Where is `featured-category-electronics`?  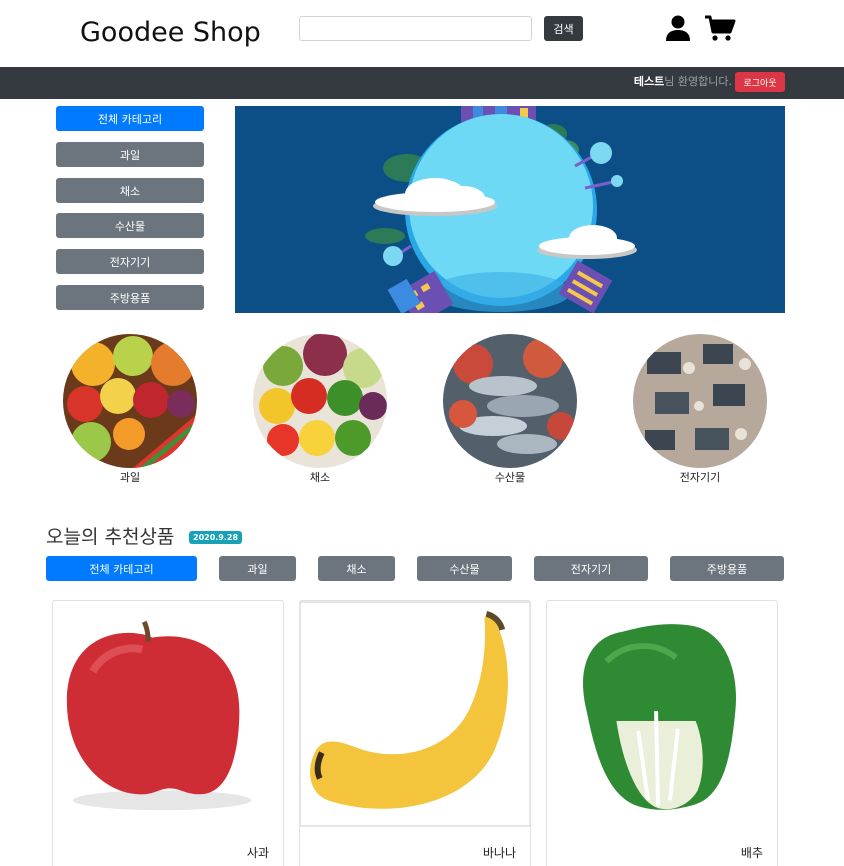
featured-category-electronics is located at coordinates (700, 401).